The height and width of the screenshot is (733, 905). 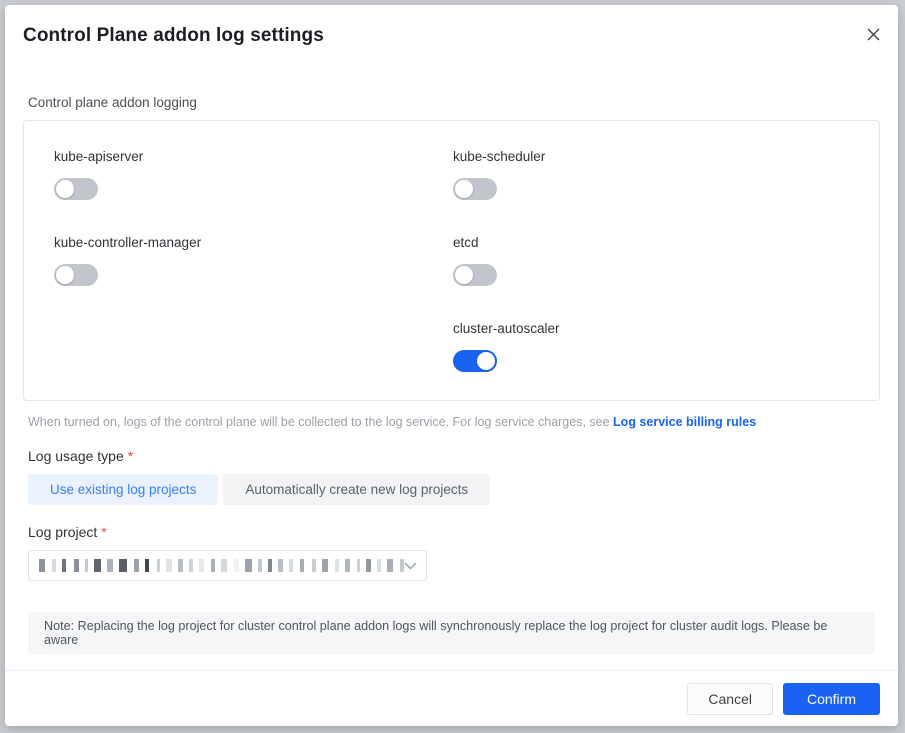 I want to click on toggle-label-kube-controller-manager: kube-controller-manager, so click(x=128, y=242).